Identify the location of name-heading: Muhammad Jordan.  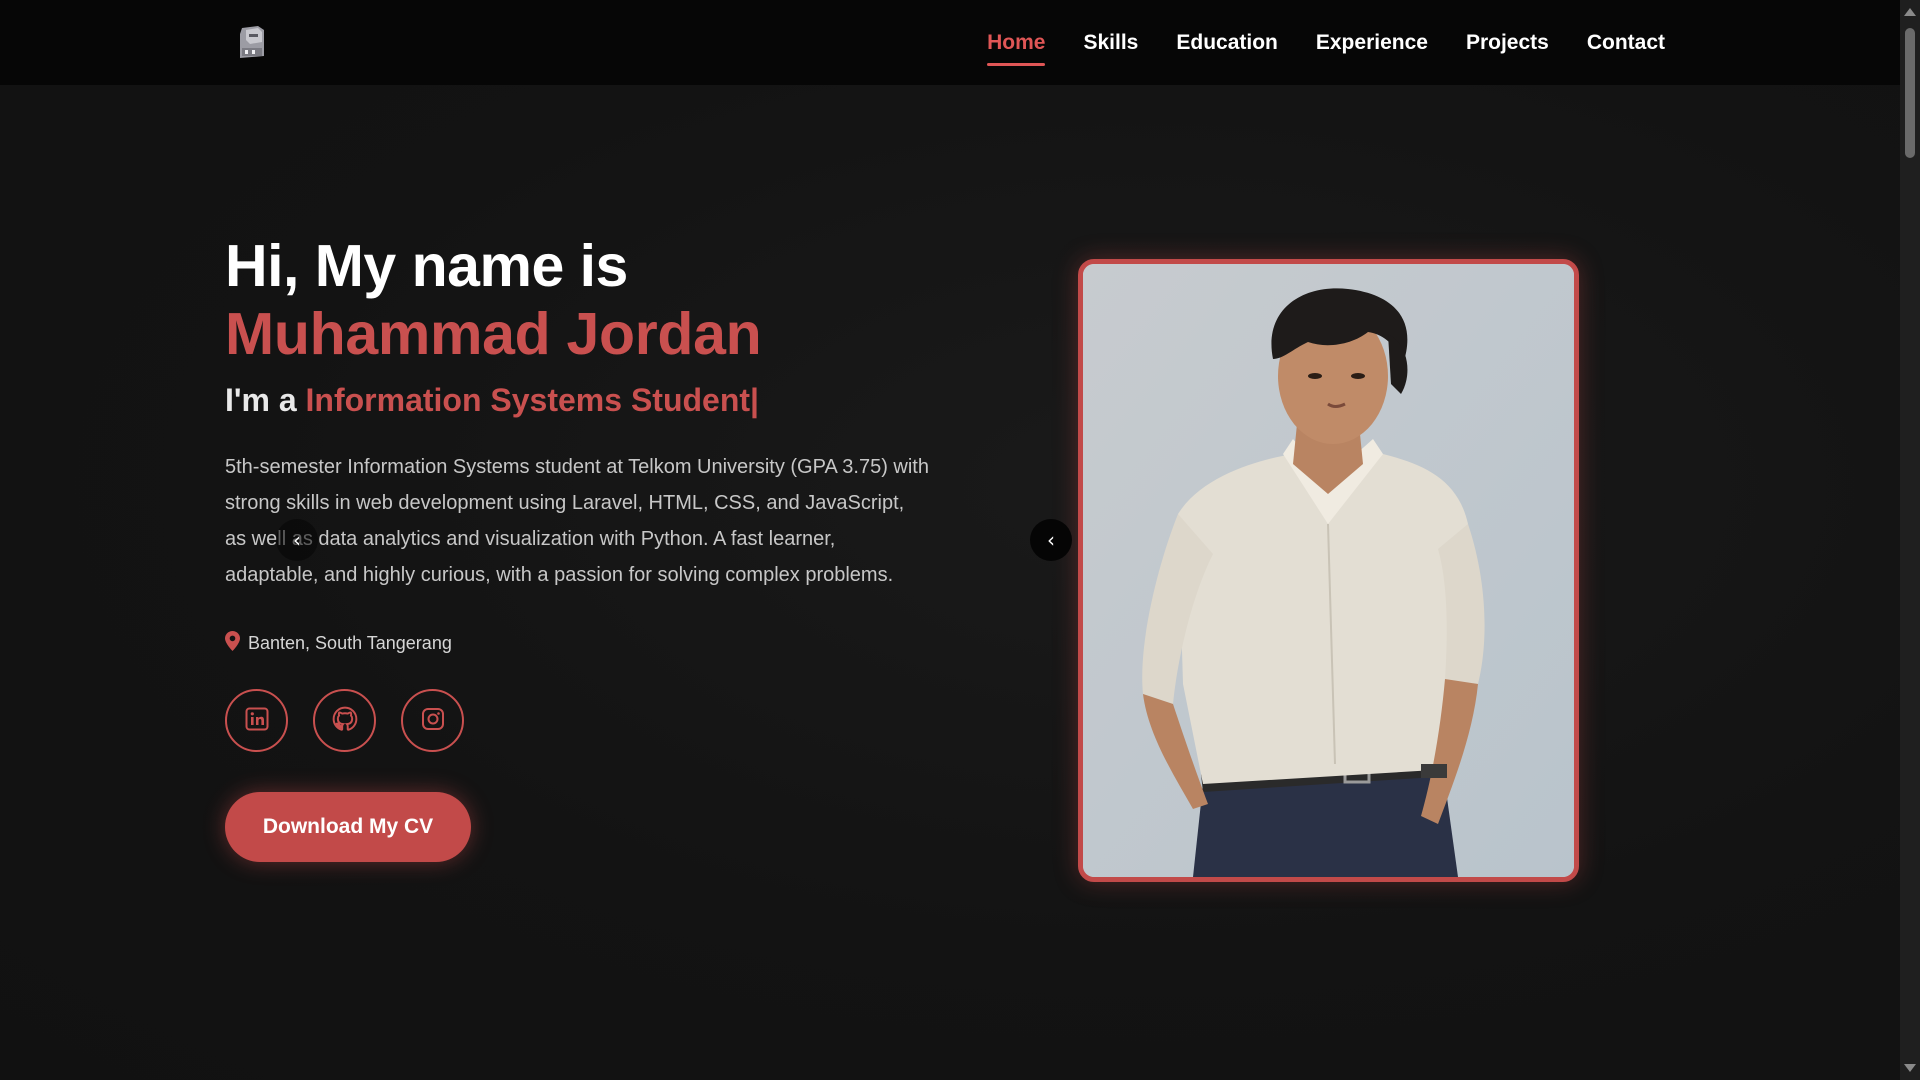
(493, 334).